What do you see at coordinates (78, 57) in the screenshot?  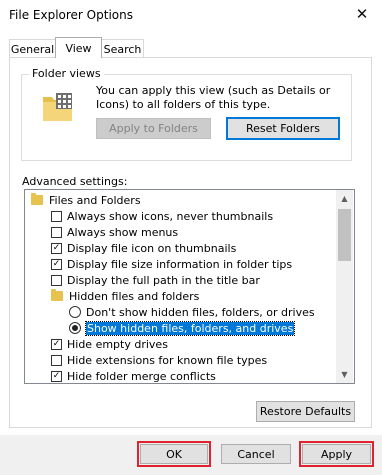 I see `active-tab-joiner` at bounding box center [78, 57].